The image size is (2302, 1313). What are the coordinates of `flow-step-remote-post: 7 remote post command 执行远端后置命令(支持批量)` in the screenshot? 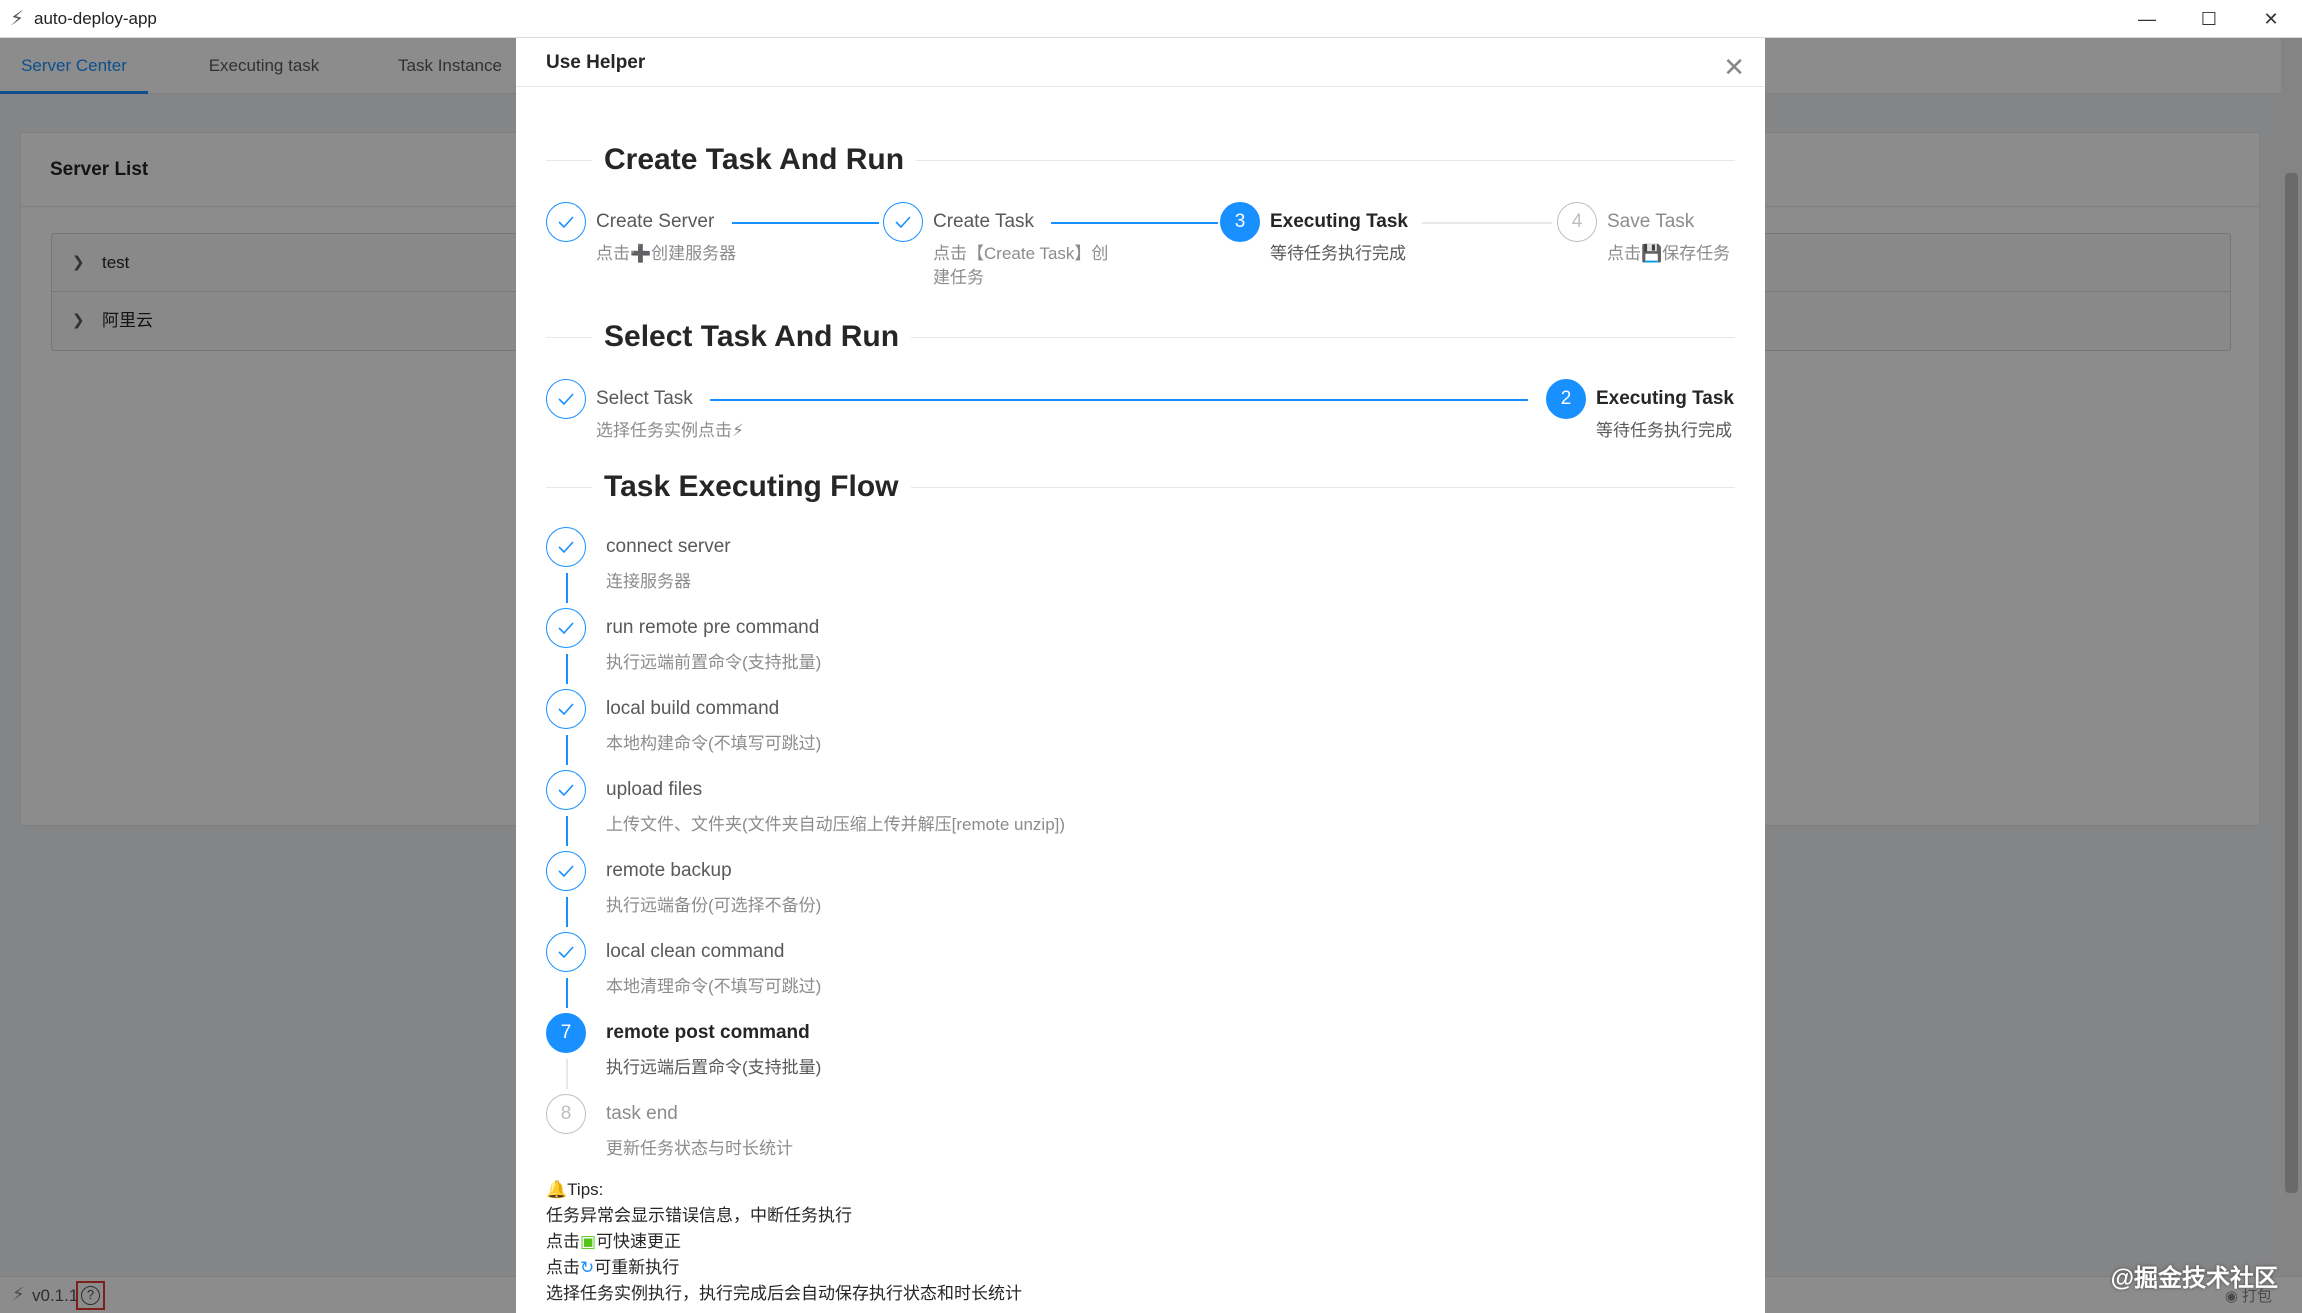 It's located at (996, 1053).